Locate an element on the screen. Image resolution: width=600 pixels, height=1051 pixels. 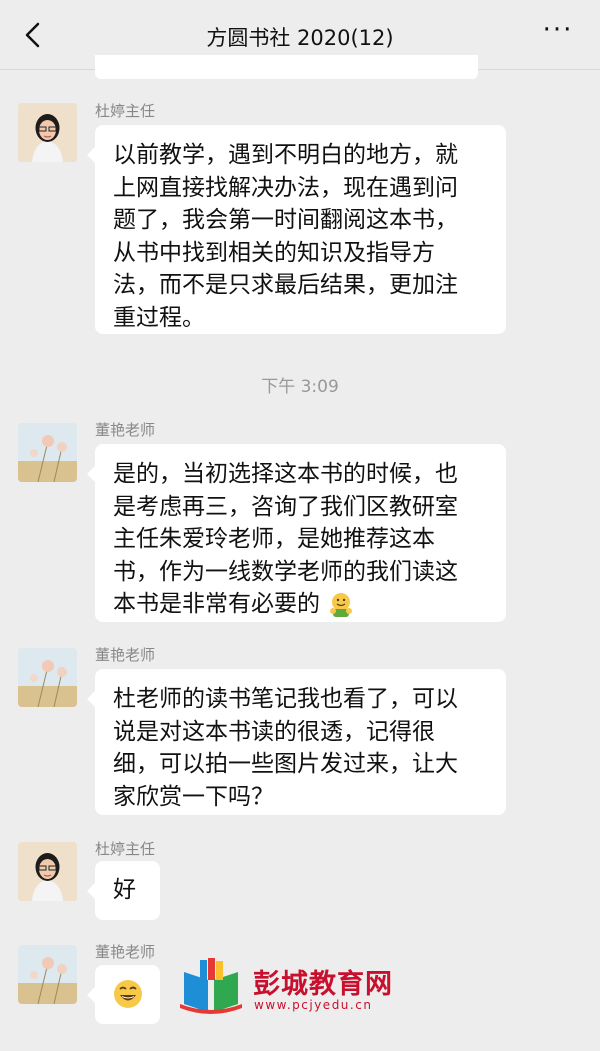
message-line: 从书中找到相关的知识及指导方 is located at coordinates (274, 252).